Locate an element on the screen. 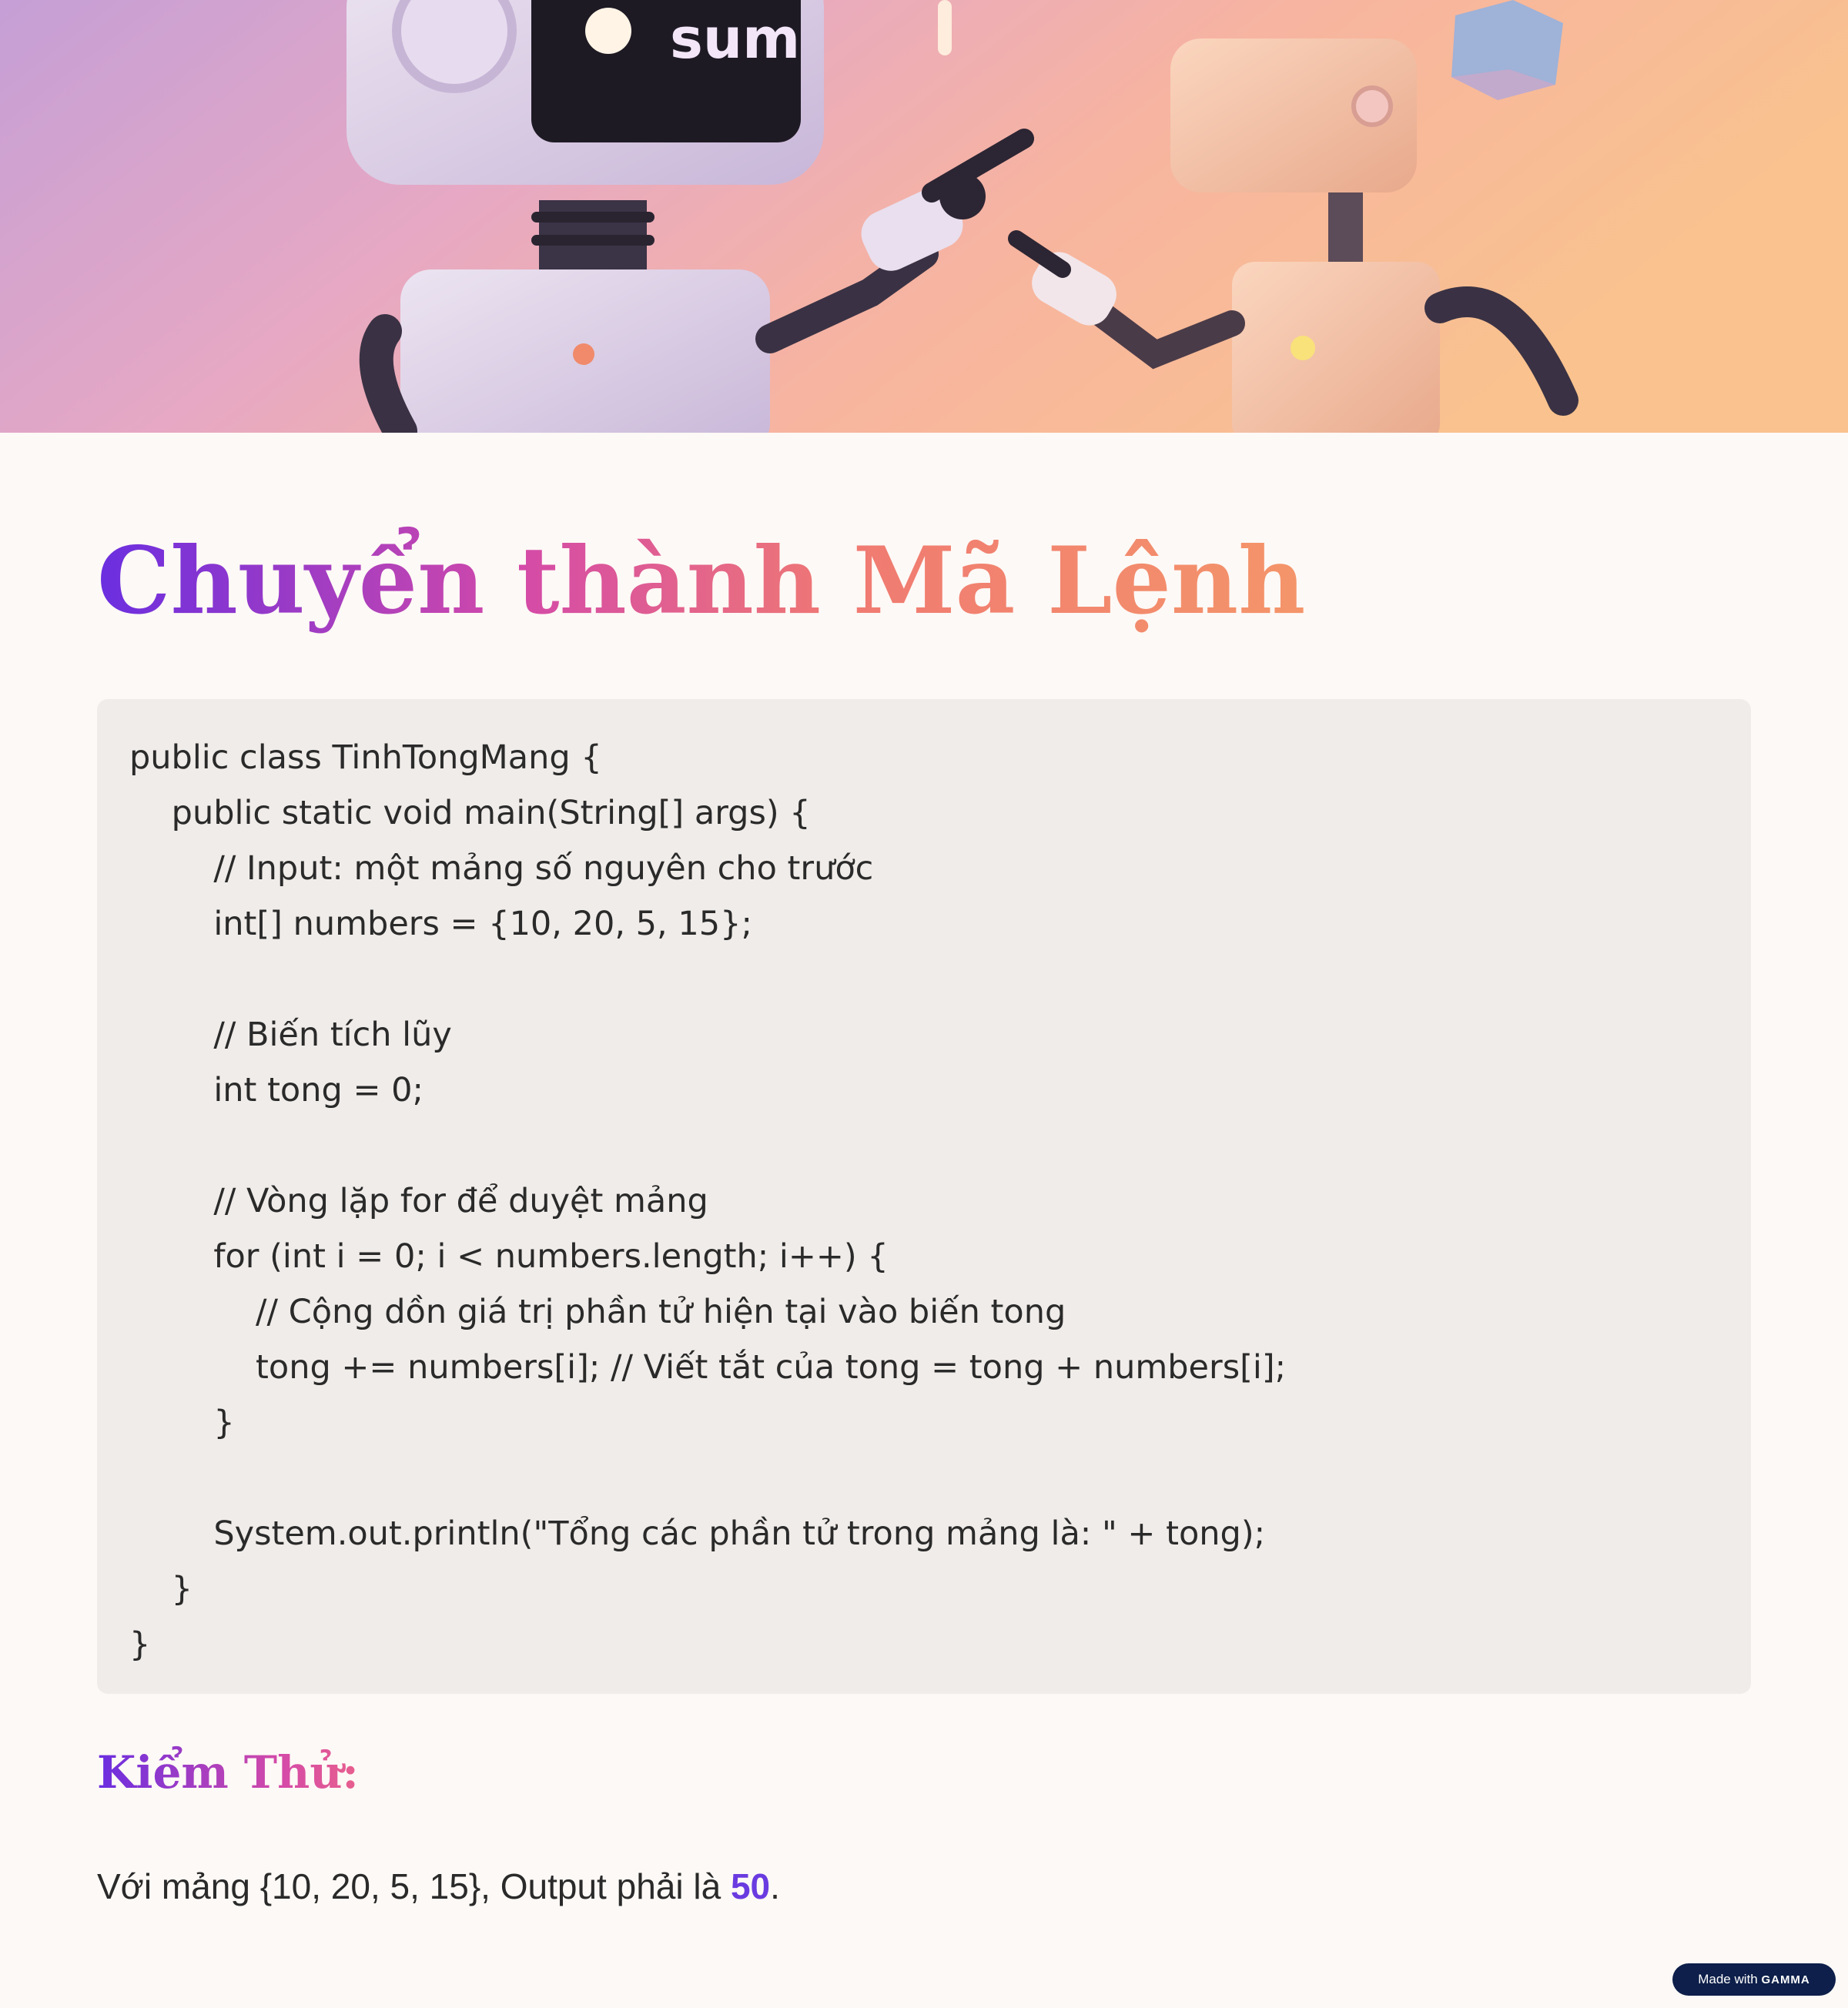  badge-prefix: Made with is located at coordinates (1730, 1979).